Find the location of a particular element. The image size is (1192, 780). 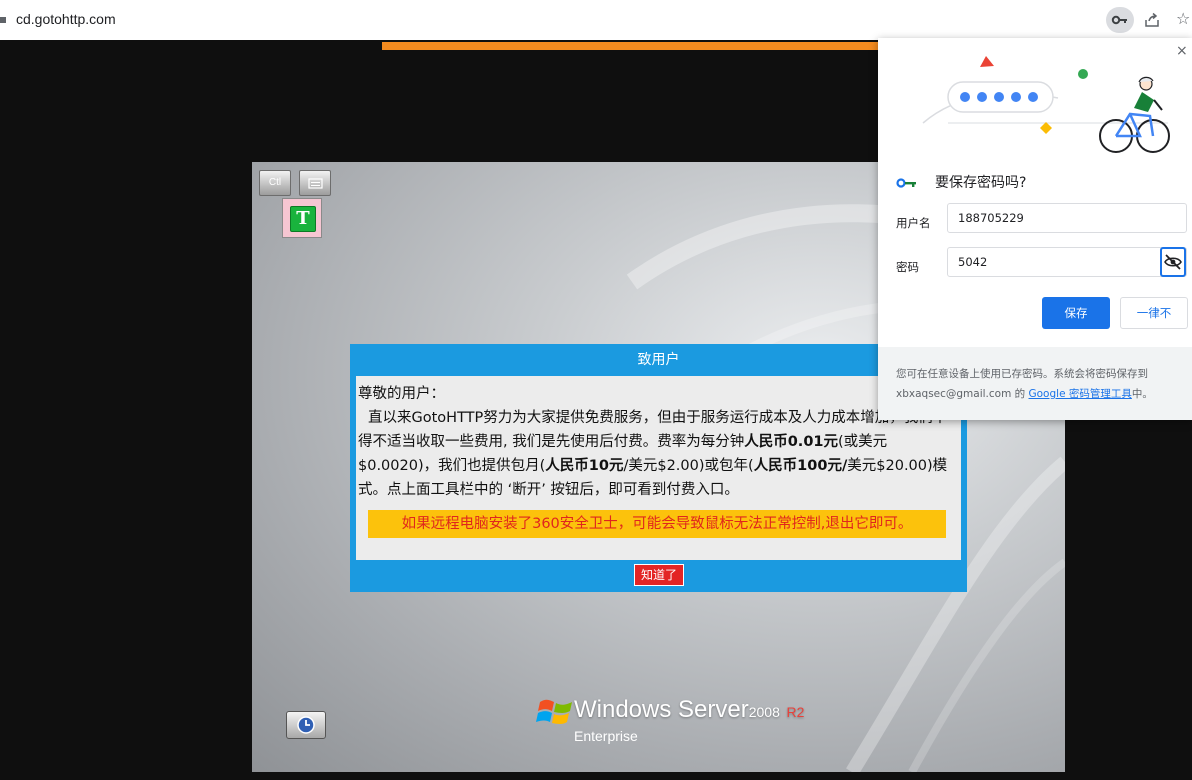

never-button: 一律不 is located at coordinates (1154, 313).